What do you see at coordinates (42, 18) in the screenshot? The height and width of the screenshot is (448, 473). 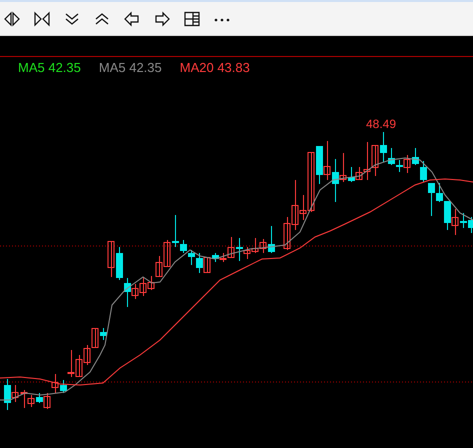 I see `collapse-horizontal-icon` at bounding box center [42, 18].